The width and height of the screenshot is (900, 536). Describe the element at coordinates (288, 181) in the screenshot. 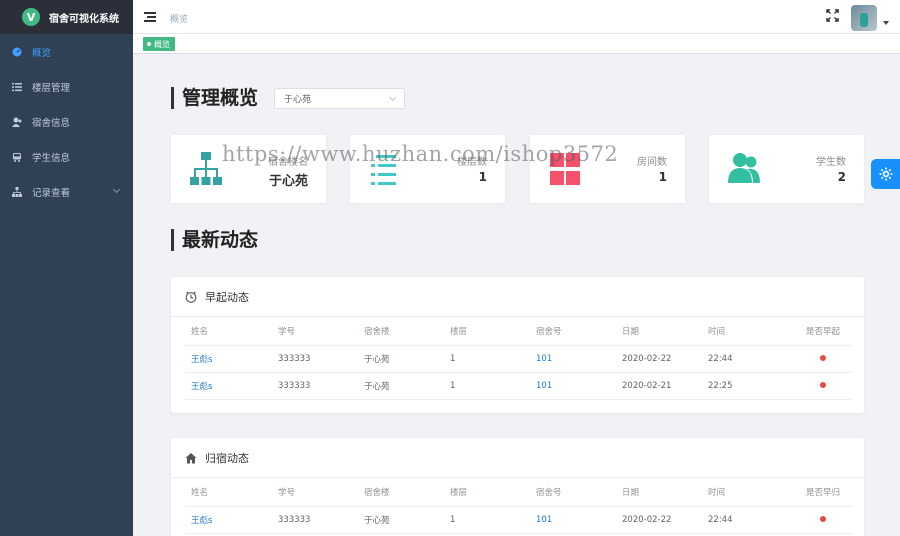

I see `card-value: 于心苑` at that location.